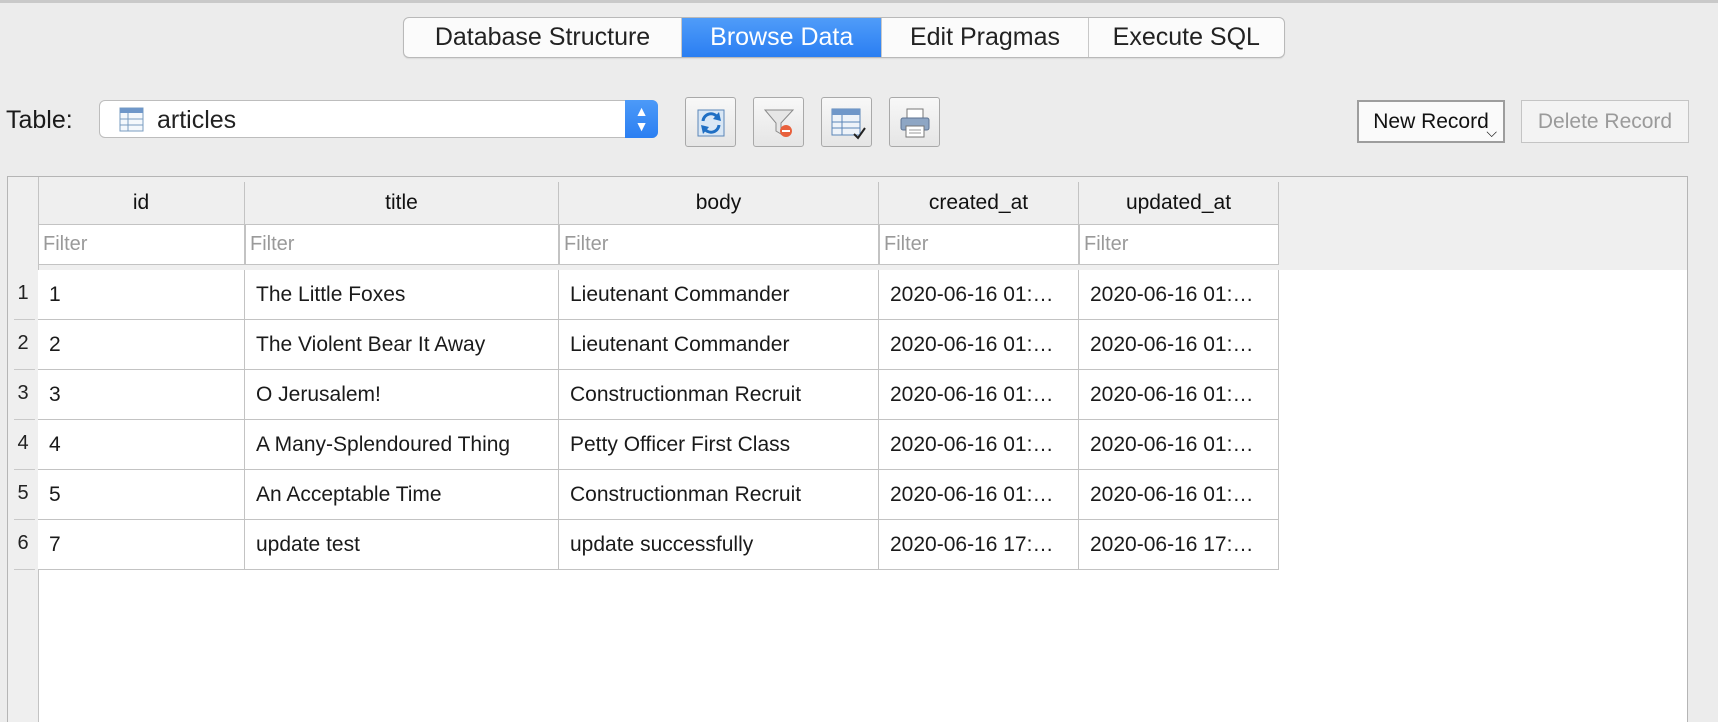 This screenshot has height=722, width=1718. What do you see at coordinates (141, 345) in the screenshot?
I see `table-cell-id: 2` at bounding box center [141, 345].